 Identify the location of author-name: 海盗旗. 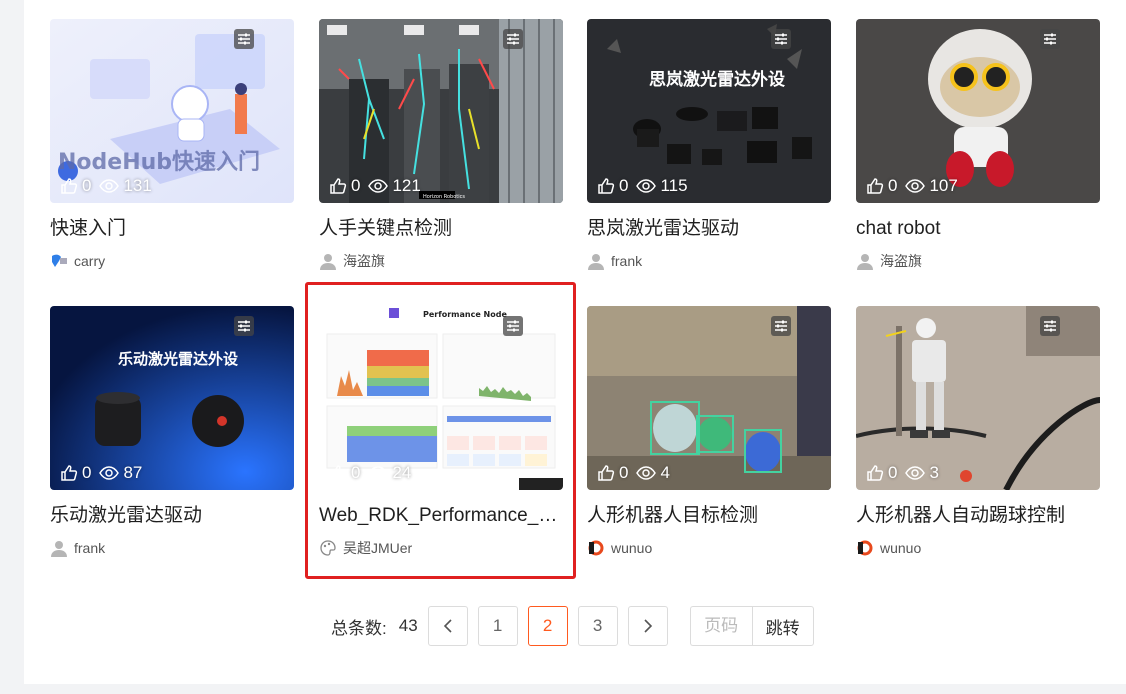
(364, 261).